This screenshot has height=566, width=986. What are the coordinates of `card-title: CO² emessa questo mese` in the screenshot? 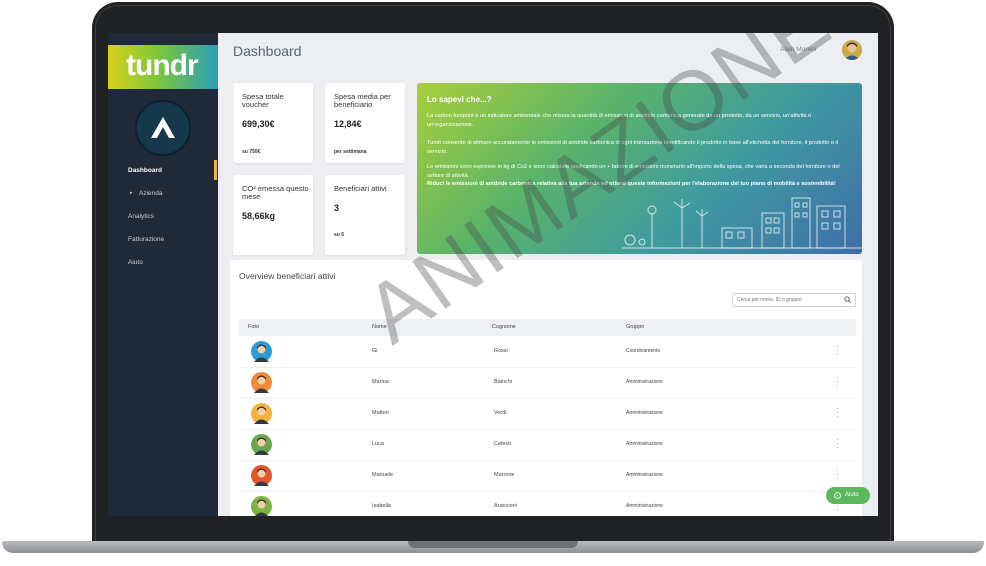 It's located at (275, 192).